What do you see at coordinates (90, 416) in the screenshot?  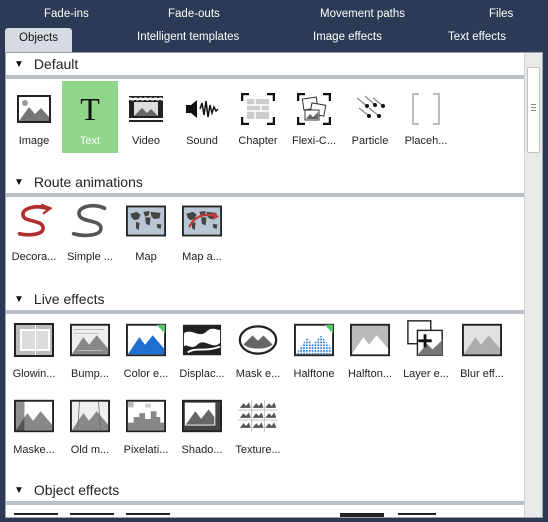 I see `old-movie-icon` at bounding box center [90, 416].